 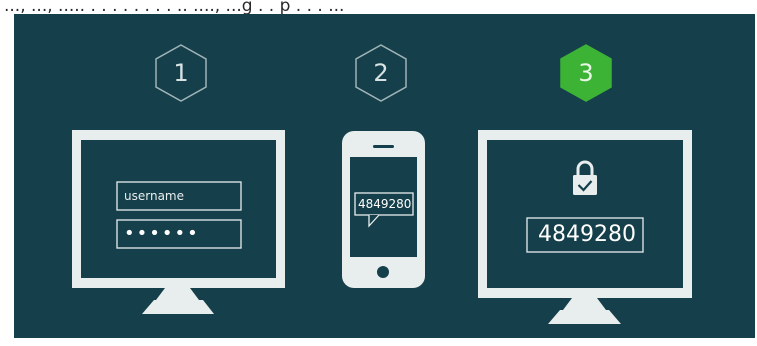 What do you see at coordinates (381, 73) in the screenshot?
I see `step-2-number: 2` at bounding box center [381, 73].